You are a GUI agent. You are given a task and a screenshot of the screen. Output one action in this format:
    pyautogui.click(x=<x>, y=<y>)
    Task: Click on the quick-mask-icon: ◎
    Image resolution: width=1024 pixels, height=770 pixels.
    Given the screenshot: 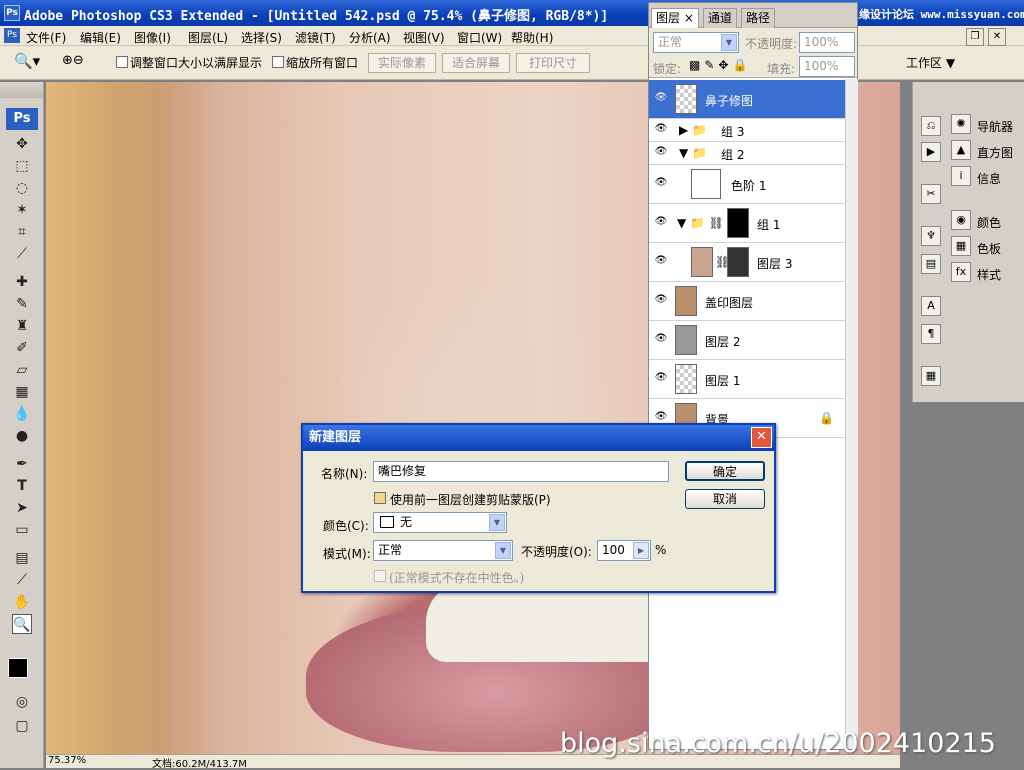 What is the action you would take?
    pyautogui.click(x=22, y=702)
    